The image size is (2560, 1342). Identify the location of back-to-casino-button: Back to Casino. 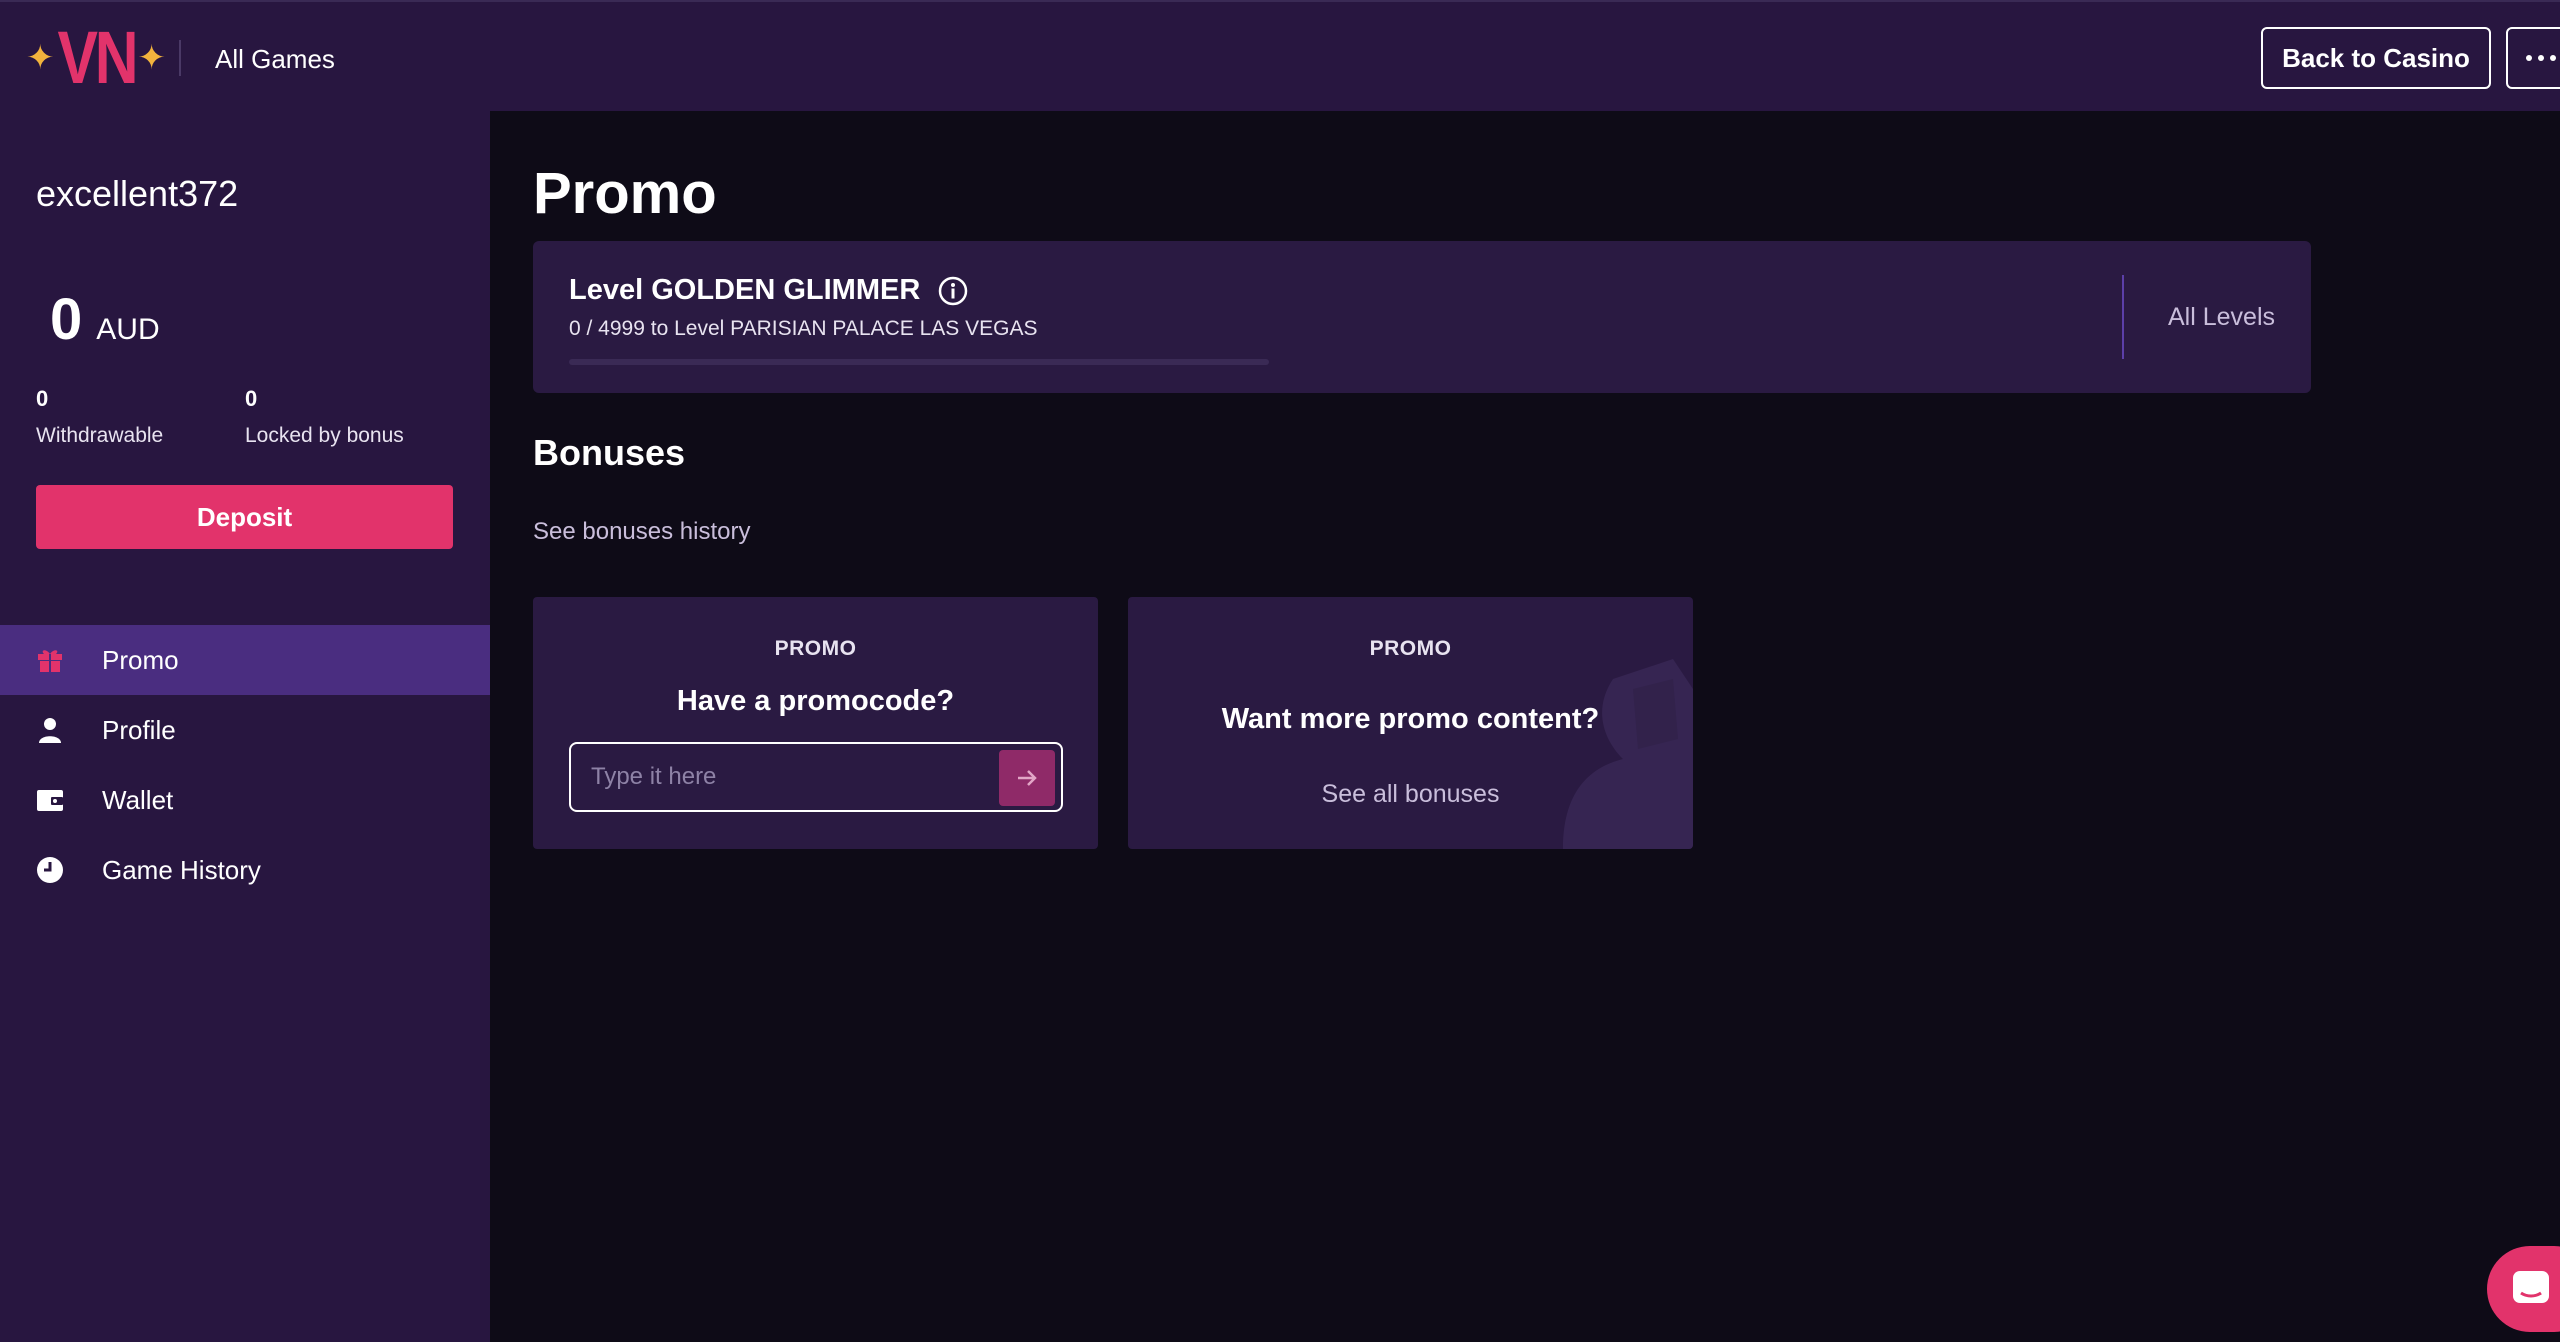
(2376, 58).